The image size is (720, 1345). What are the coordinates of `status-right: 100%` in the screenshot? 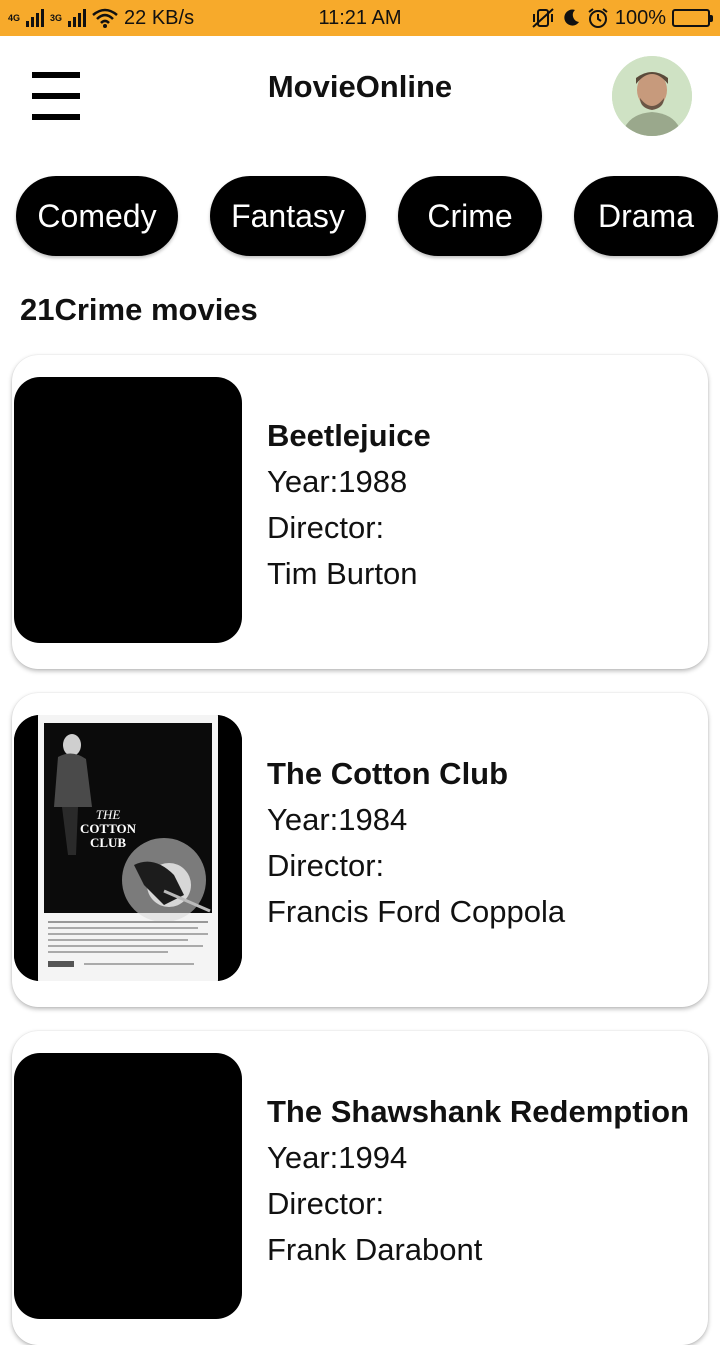 It's located at (622, 18).